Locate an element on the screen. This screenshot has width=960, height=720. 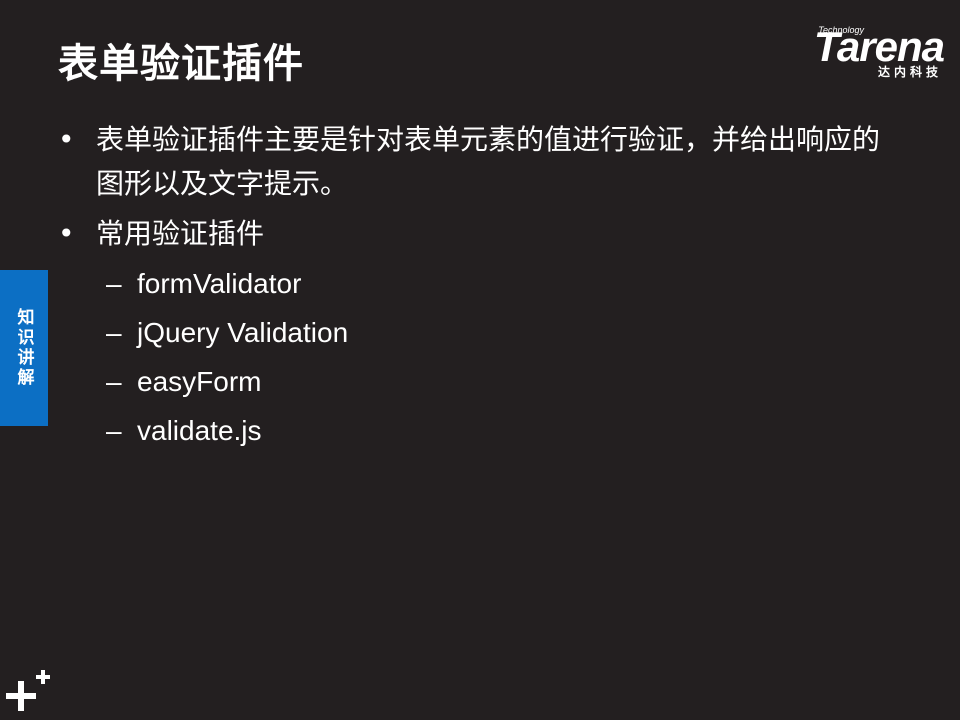
bullet-item: • 表单验证插件主要是针对表单元素的值进行验证，并给出响应的图形以及文字提示。 is located at coordinates (473, 162).